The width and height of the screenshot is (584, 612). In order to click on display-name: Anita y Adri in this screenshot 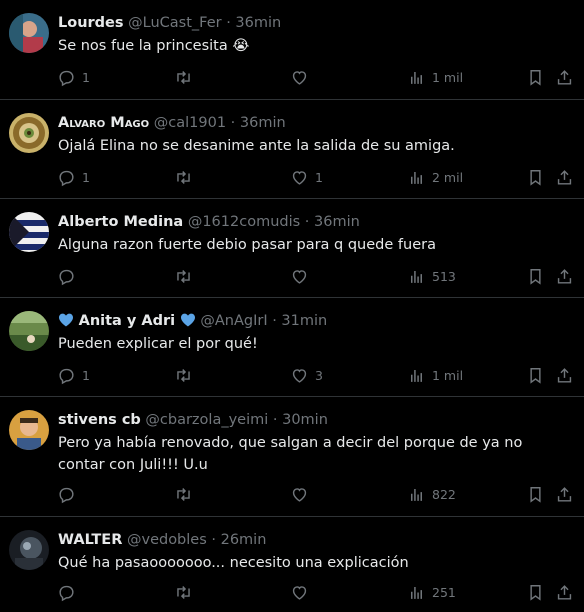, I will do `click(127, 321)`.